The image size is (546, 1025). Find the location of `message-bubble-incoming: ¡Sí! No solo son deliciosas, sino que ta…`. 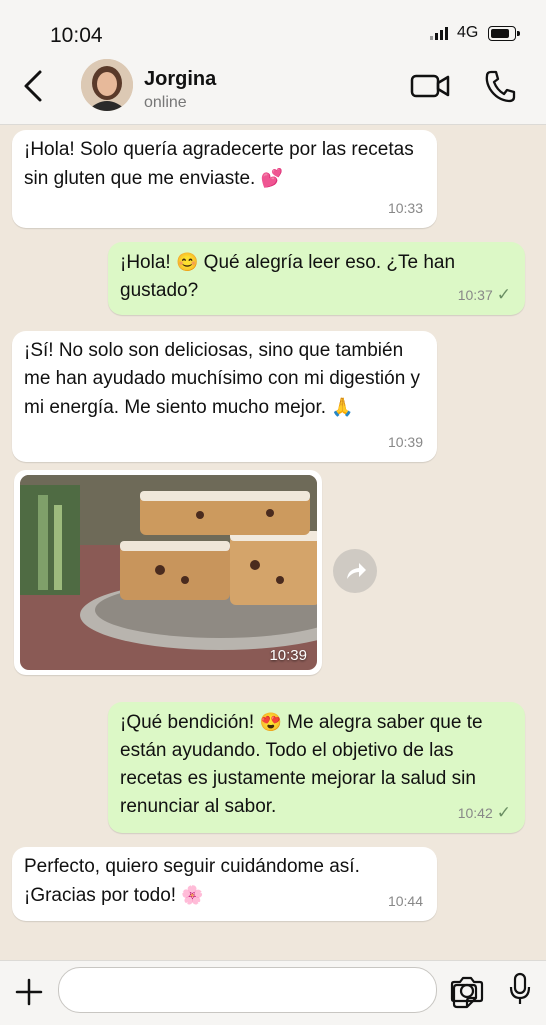

message-bubble-incoming: ¡Sí! No solo son deliciosas, sino que ta… is located at coordinates (224, 396).